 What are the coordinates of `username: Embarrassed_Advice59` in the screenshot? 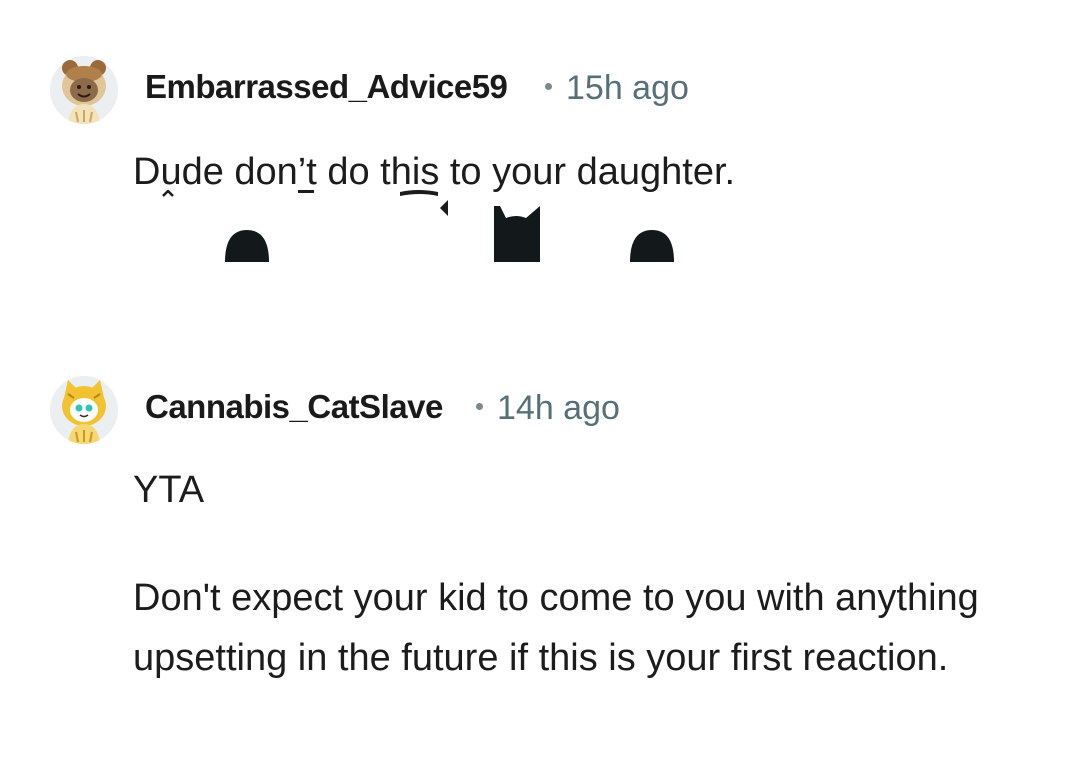 It's located at (326, 87).